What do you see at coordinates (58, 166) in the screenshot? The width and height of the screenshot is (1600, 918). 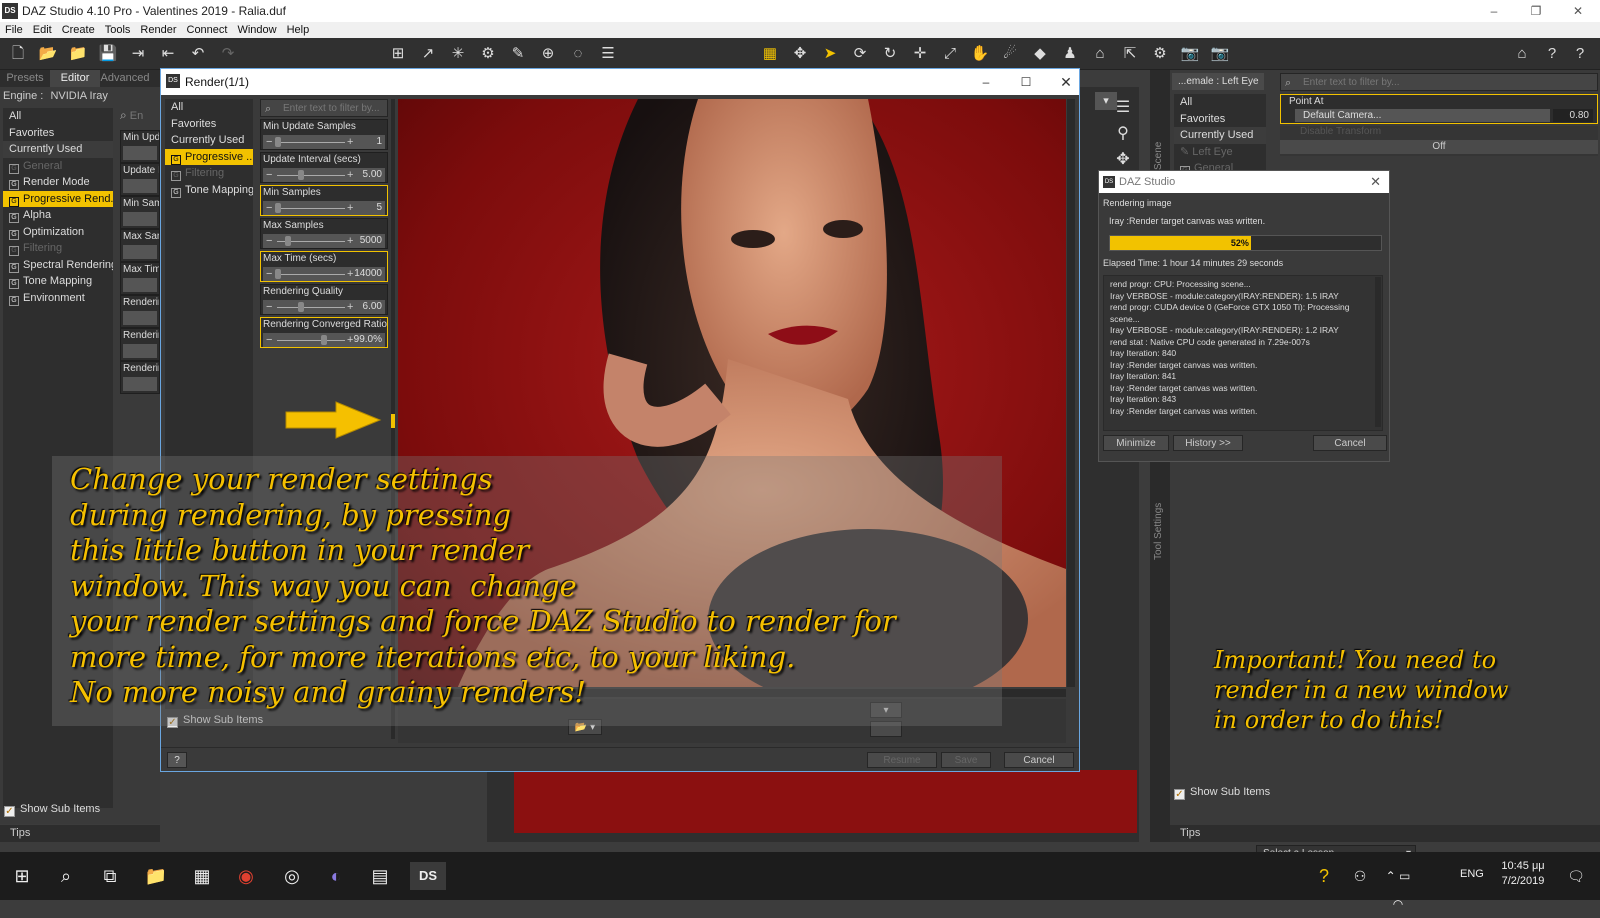 I see `group-general: GGeneral` at bounding box center [58, 166].